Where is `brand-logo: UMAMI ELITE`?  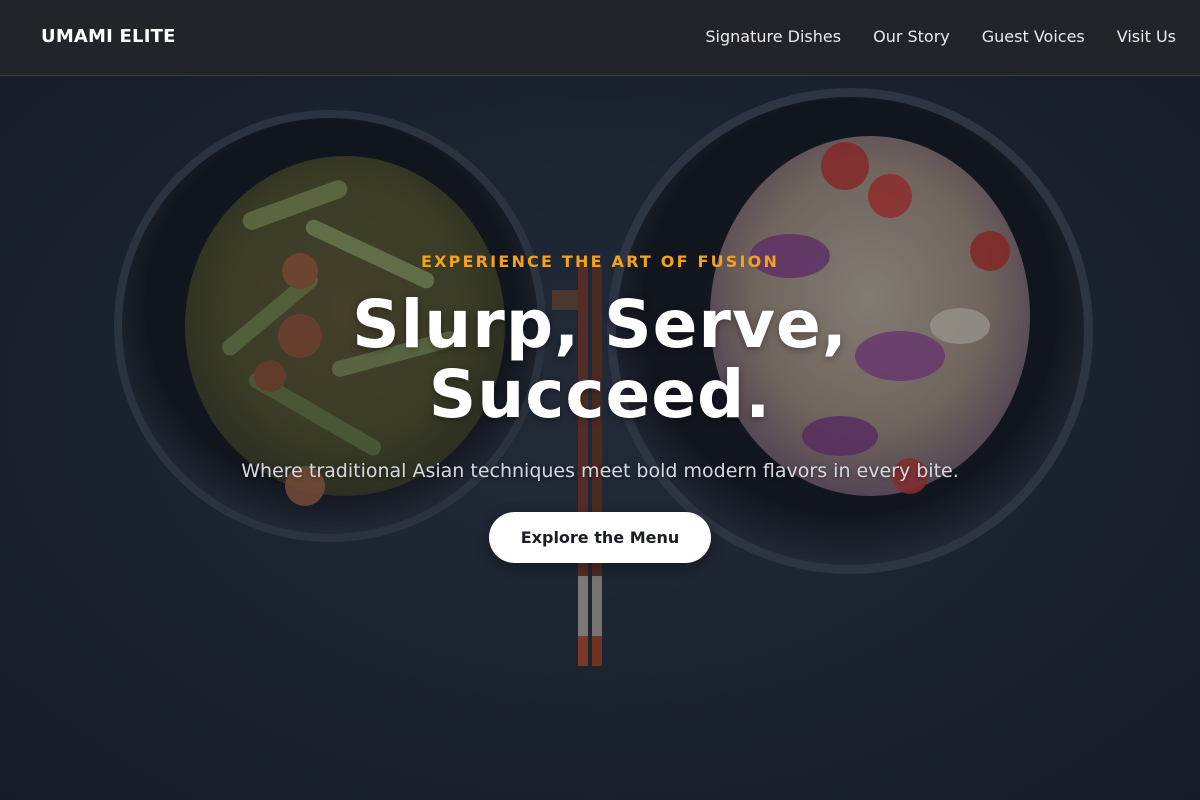
brand-logo: UMAMI ELITE is located at coordinates (108, 37).